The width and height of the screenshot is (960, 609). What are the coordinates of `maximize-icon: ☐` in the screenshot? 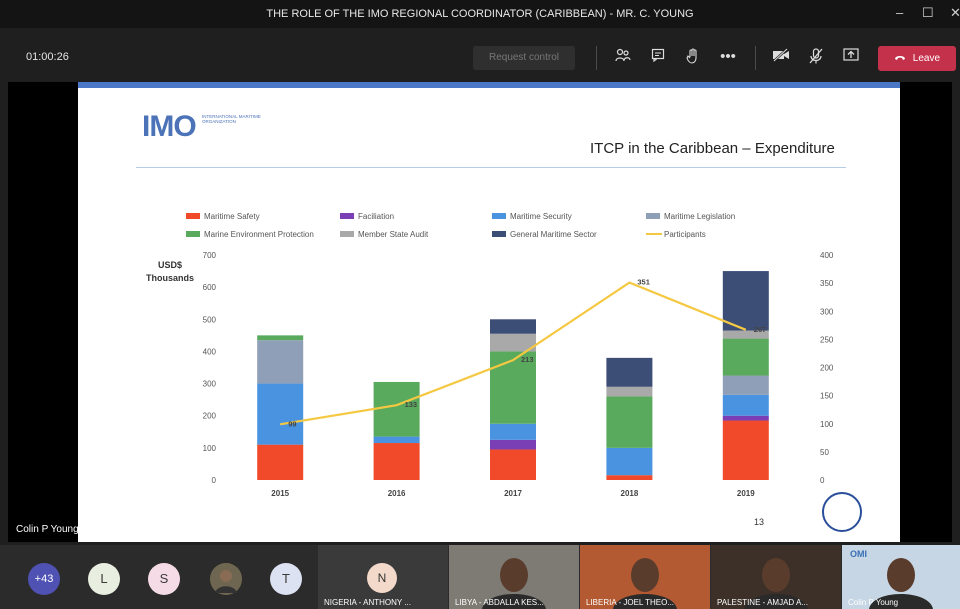 It's located at (928, 13).